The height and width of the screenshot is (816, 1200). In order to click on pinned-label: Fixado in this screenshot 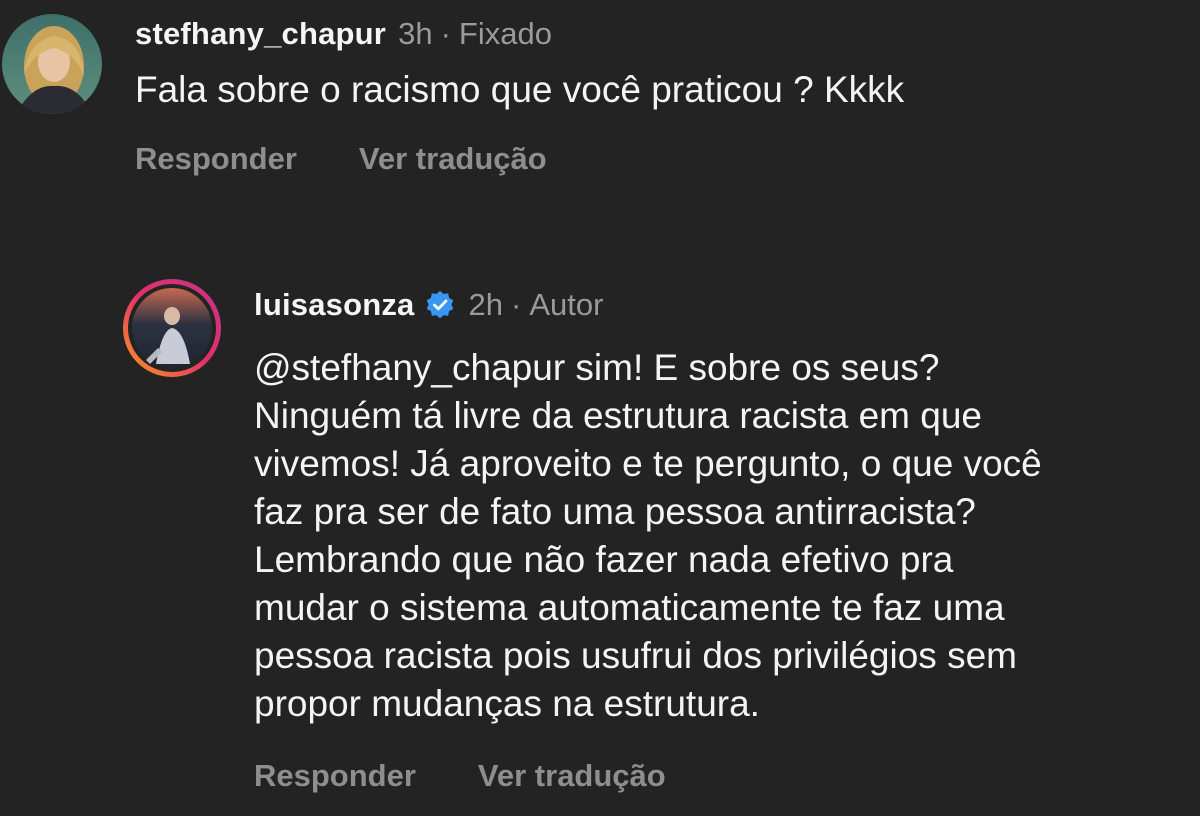, I will do `click(505, 33)`.